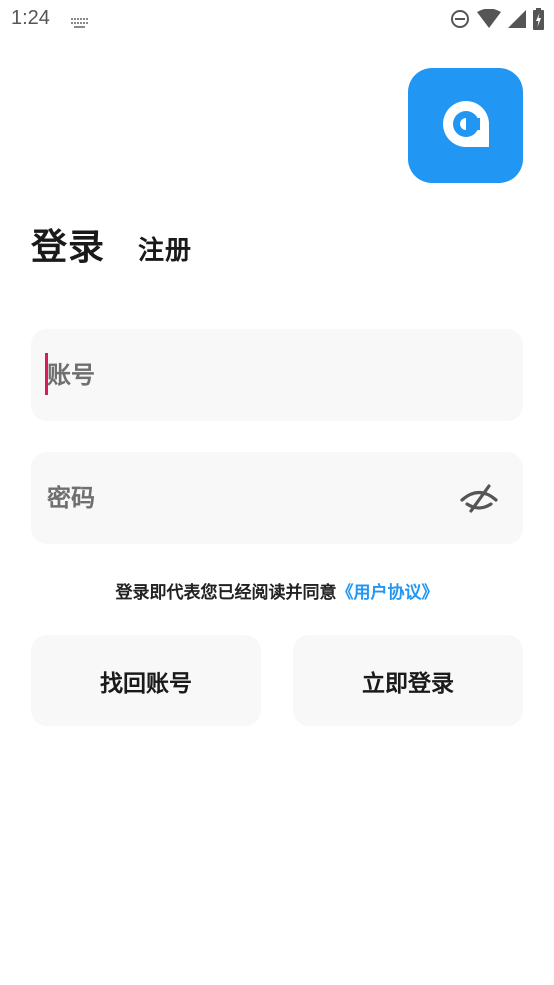  What do you see at coordinates (460, 19) in the screenshot?
I see `do-not-disturb-icon` at bounding box center [460, 19].